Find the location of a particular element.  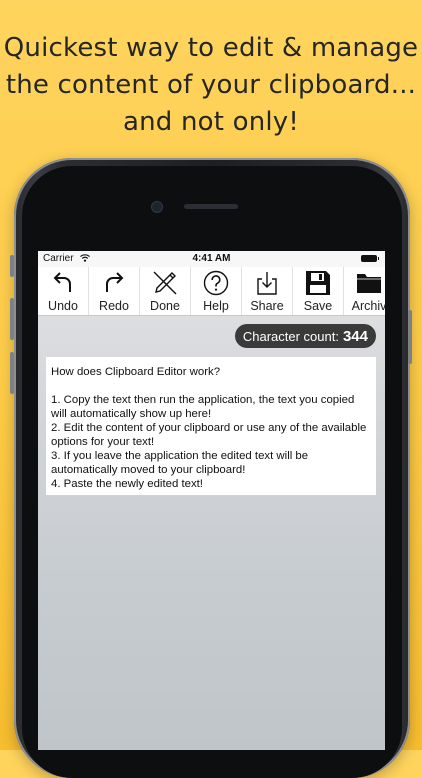

front-camera is located at coordinates (157, 207).